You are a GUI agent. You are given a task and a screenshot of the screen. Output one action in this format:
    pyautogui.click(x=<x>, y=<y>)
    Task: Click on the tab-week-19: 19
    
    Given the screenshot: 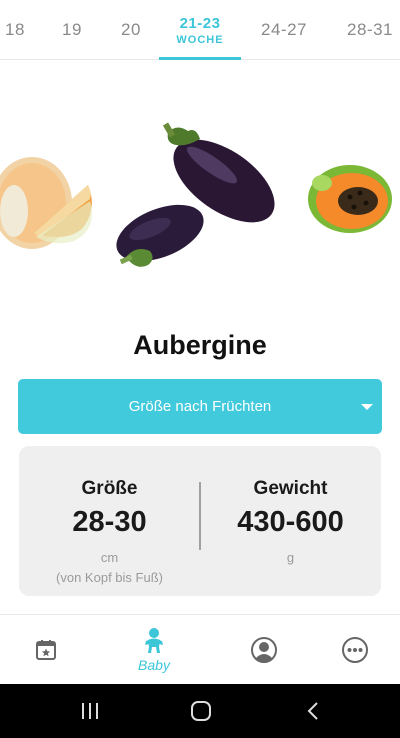 What is the action you would take?
    pyautogui.click(x=72, y=30)
    